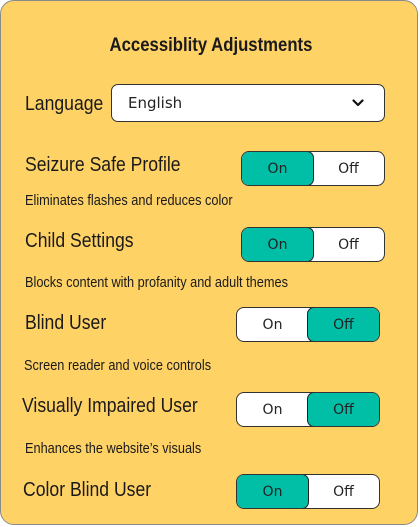 Image resolution: width=420 pixels, height=527 pixels. Describe the element at coordinates (118, 365) in the screenshot. I see `blind-user-description: Screen reader and voice controls` at that location.